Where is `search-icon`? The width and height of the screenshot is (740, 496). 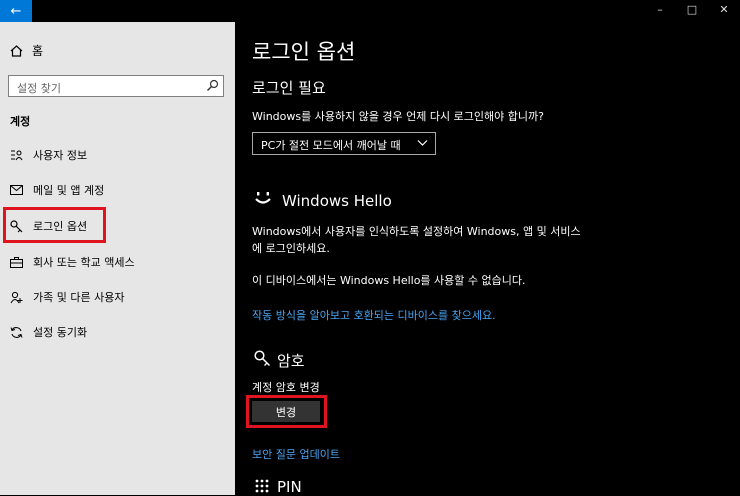
search-icon is located at coordinates (212, 85).